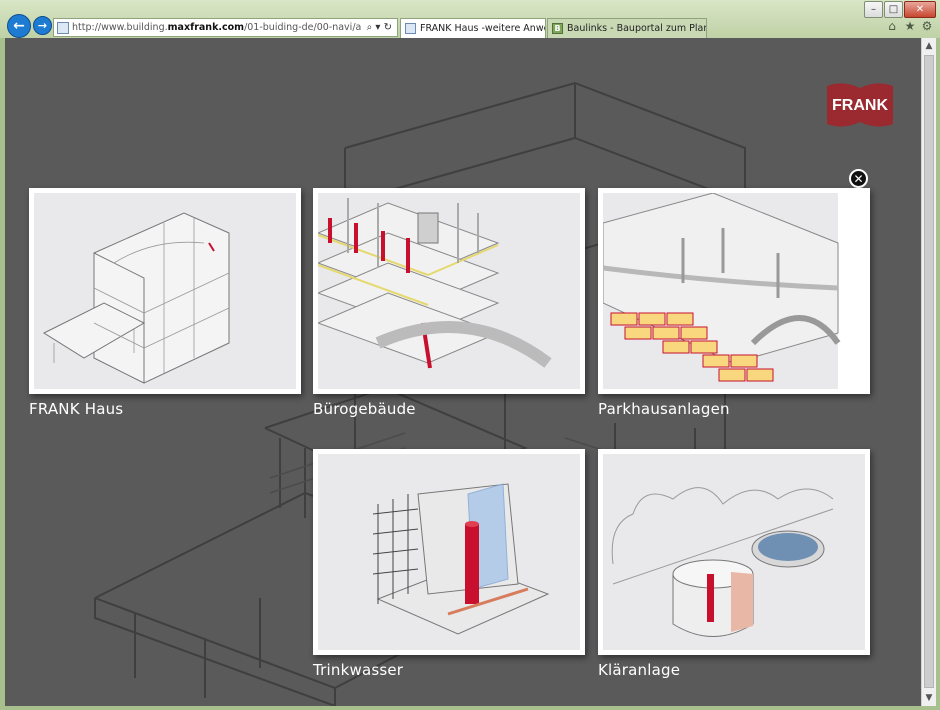 The image size is (940, 710). I want to click on buerogebaeude-illustration, so click(449, 291).